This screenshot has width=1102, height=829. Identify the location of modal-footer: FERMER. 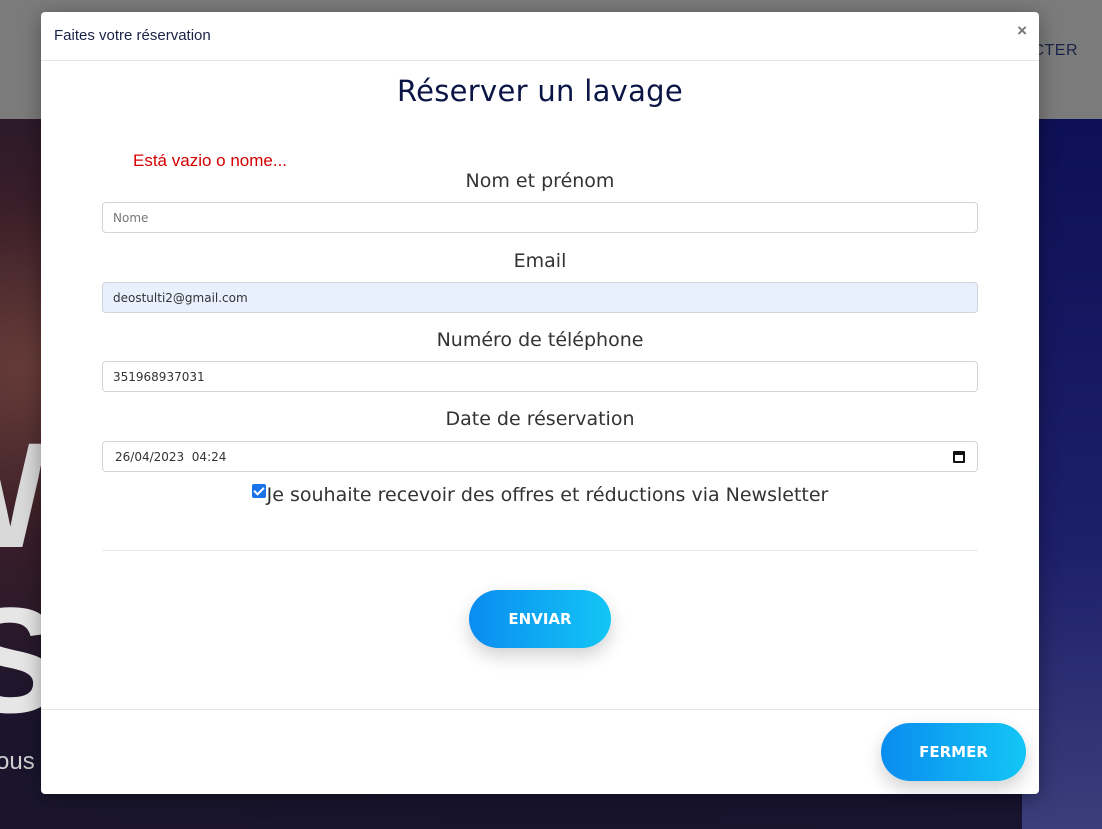
(540, 751).